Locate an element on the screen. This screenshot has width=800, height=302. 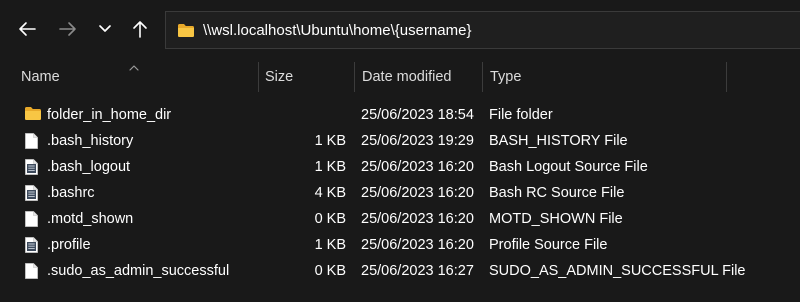
up-button is located at coordinates (140, 29).